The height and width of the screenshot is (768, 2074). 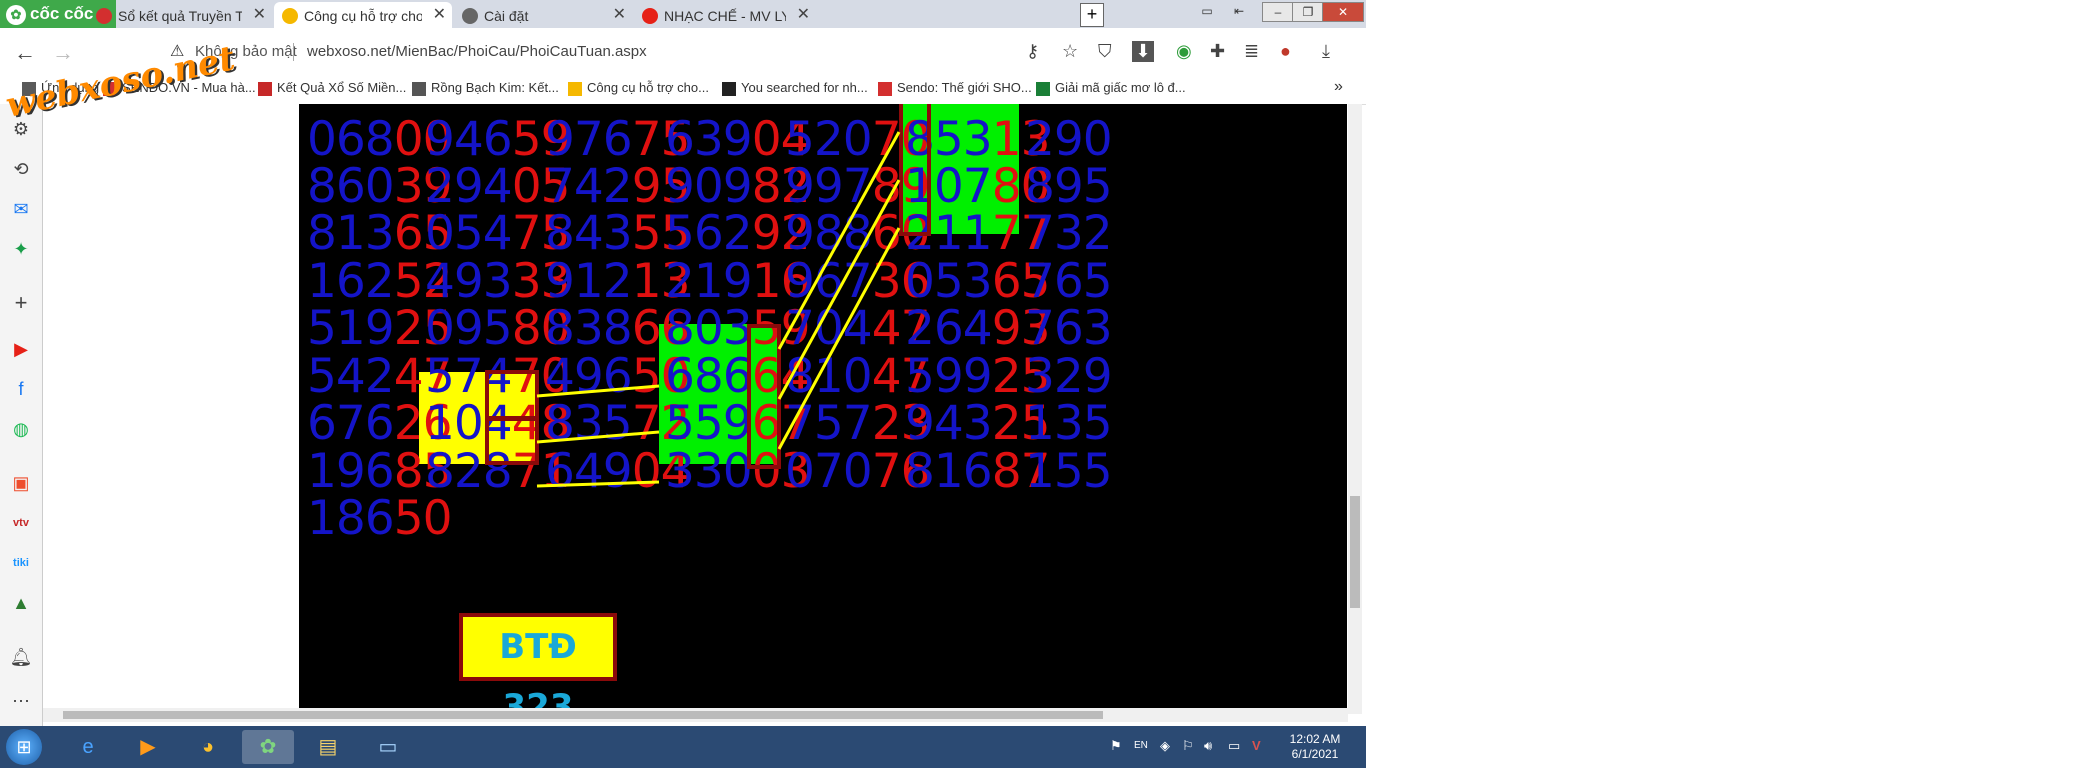 I want to click on notification-bell-icon: 🔔︎, so click(x=21, y=657).